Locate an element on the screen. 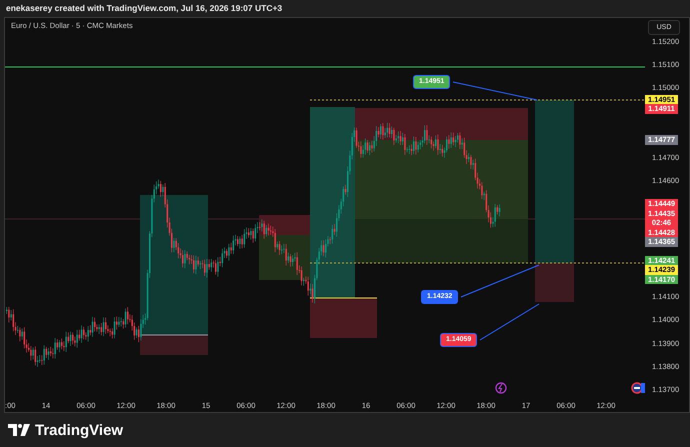  flag-icon is located at coordinates (638, 388).